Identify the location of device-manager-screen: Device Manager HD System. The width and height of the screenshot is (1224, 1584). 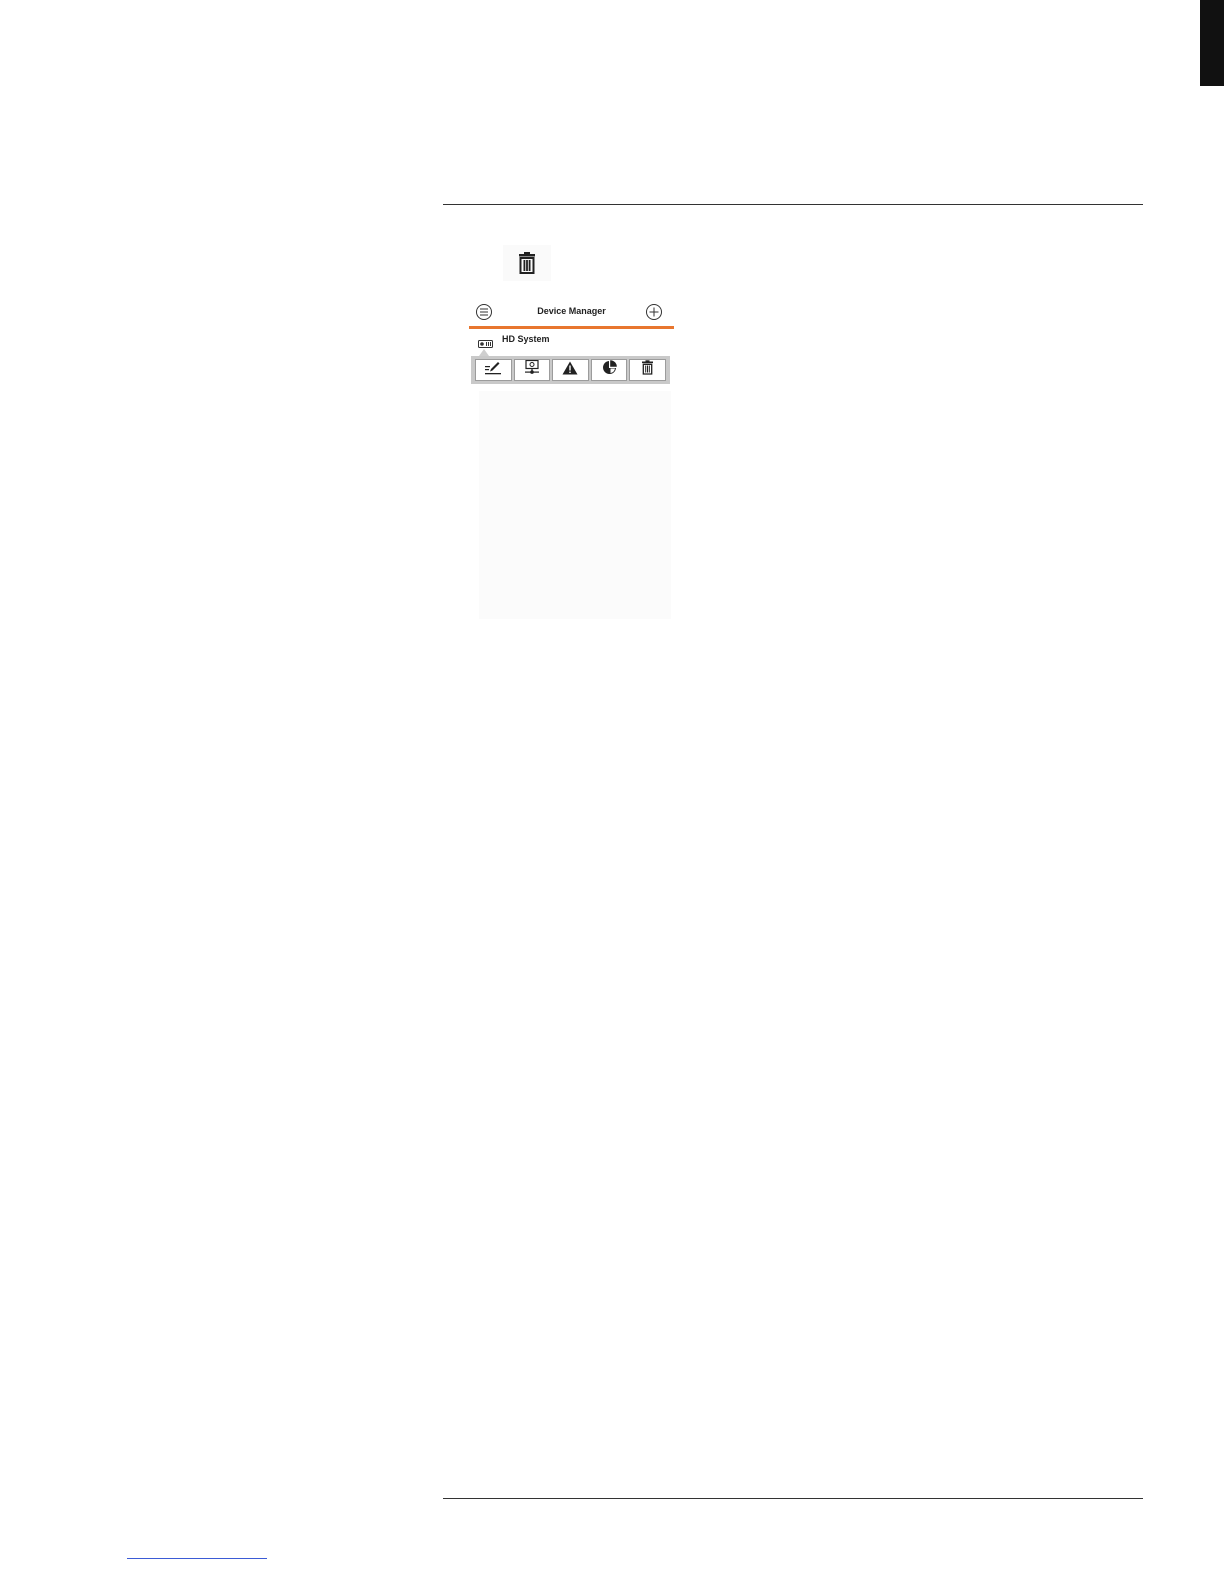
(571, 459).